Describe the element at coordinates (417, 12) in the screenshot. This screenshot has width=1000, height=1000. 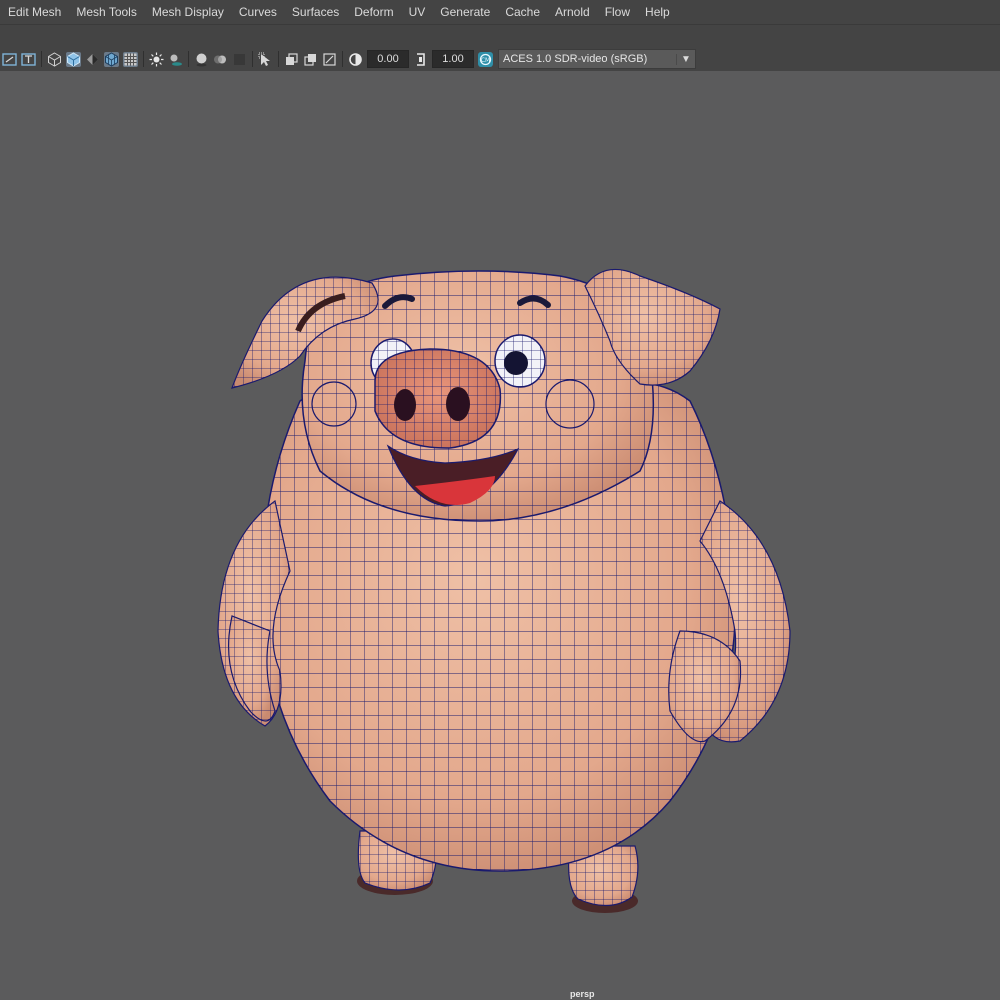
I see `menu-uv: UV` at that location.